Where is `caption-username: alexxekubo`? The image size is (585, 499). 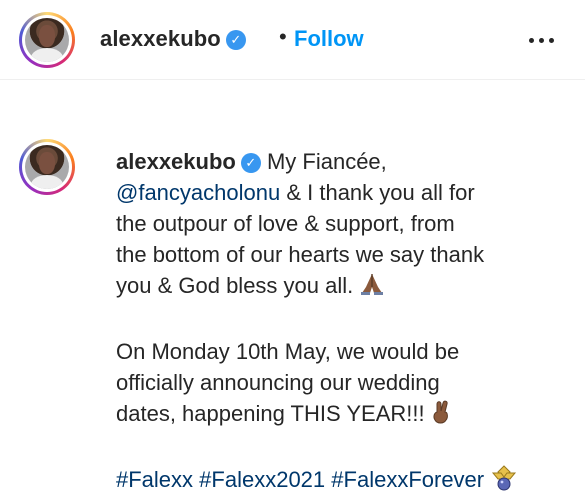
caption-username: alexxekubo is located at coordinates (176, 161).